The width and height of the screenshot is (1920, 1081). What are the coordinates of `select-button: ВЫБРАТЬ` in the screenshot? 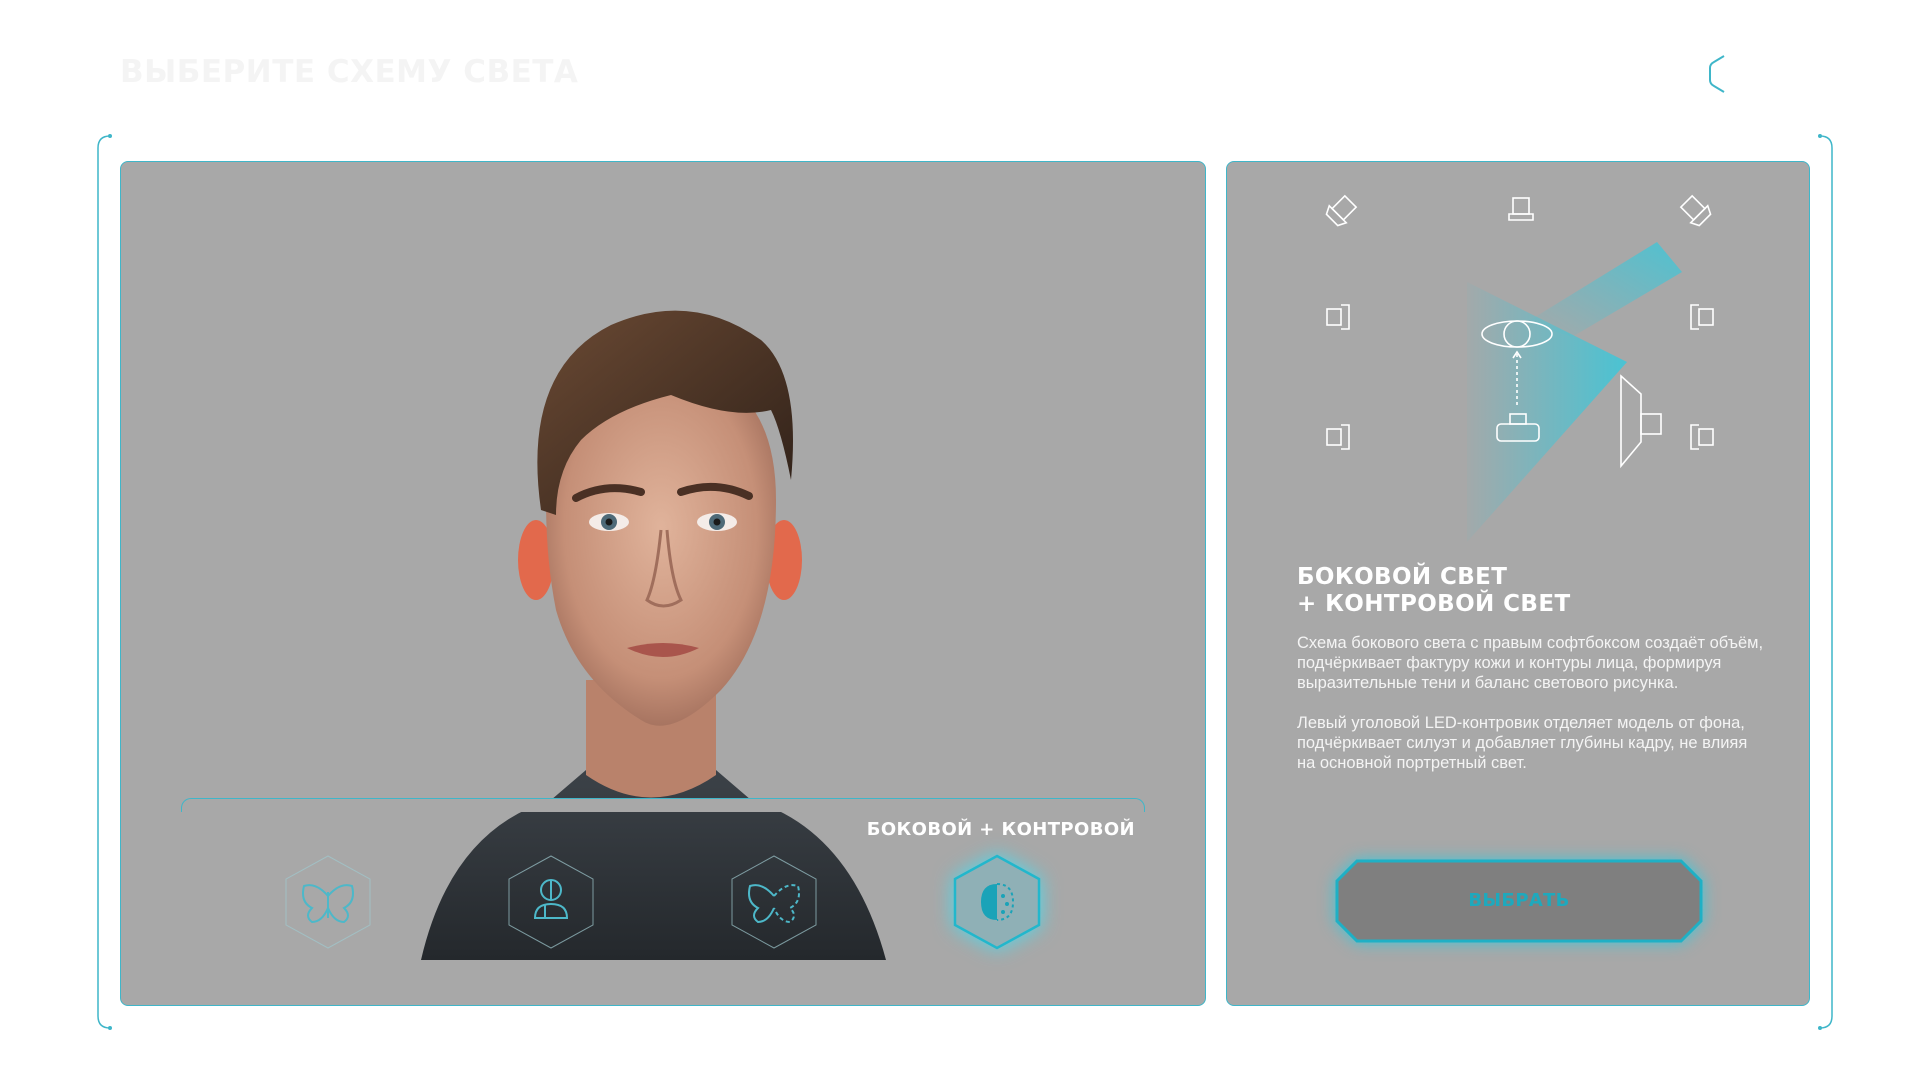 It's located at (1519, 901).